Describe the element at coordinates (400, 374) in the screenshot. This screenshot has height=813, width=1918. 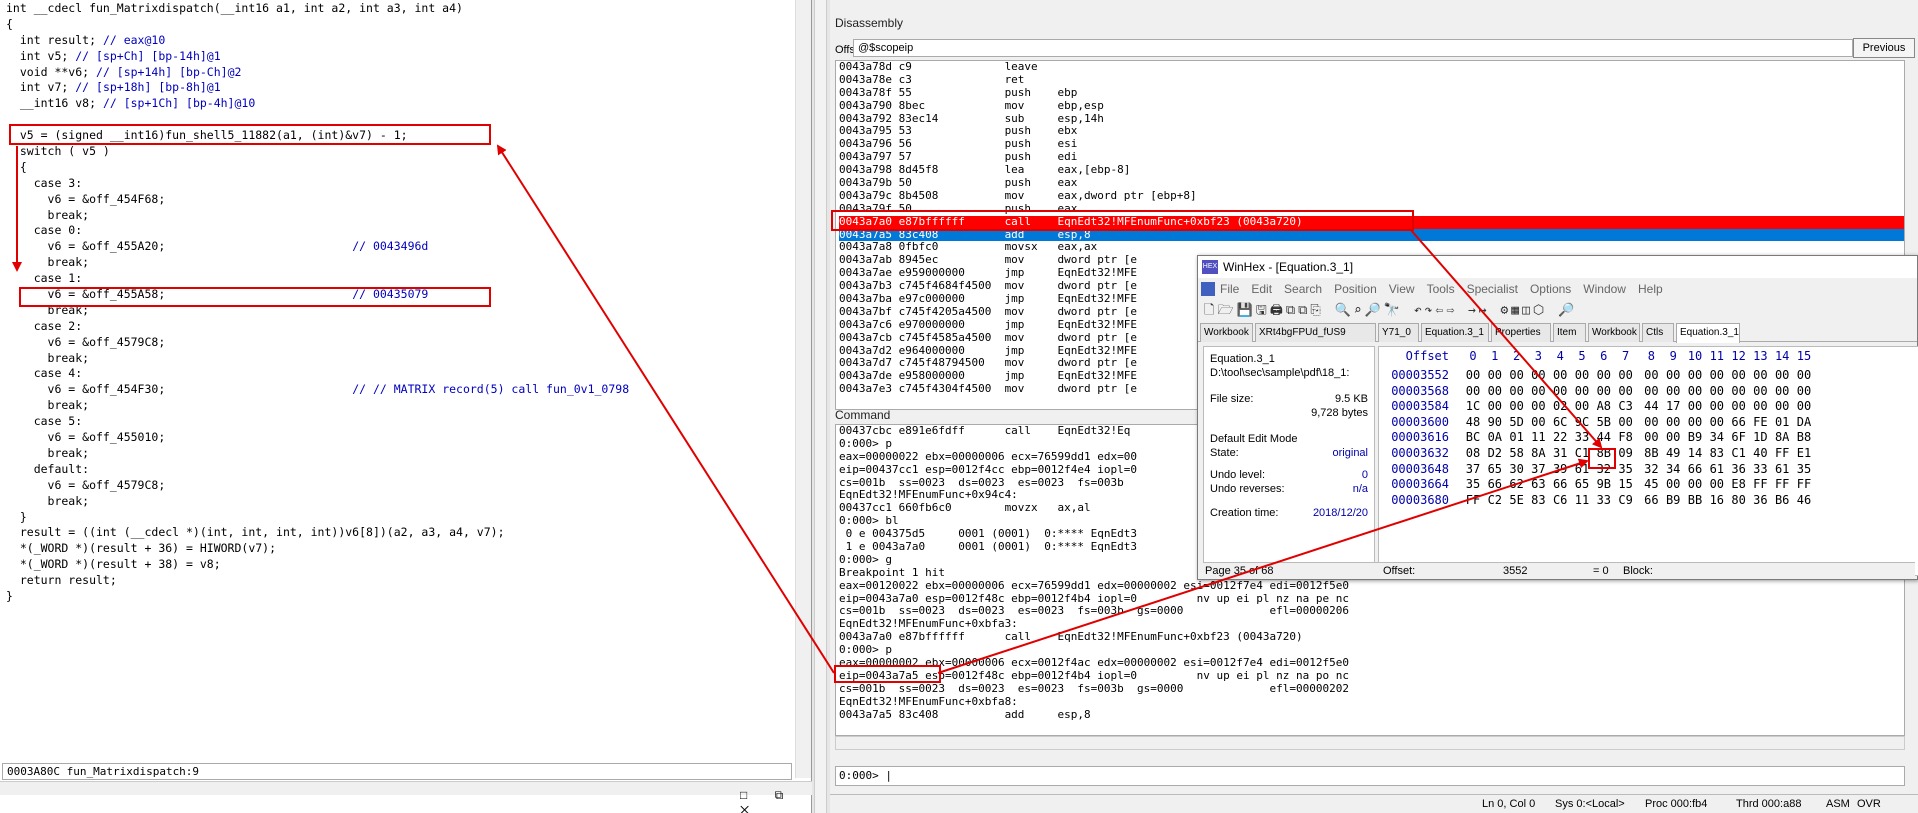
I see `code-line: case 4:` at that location.